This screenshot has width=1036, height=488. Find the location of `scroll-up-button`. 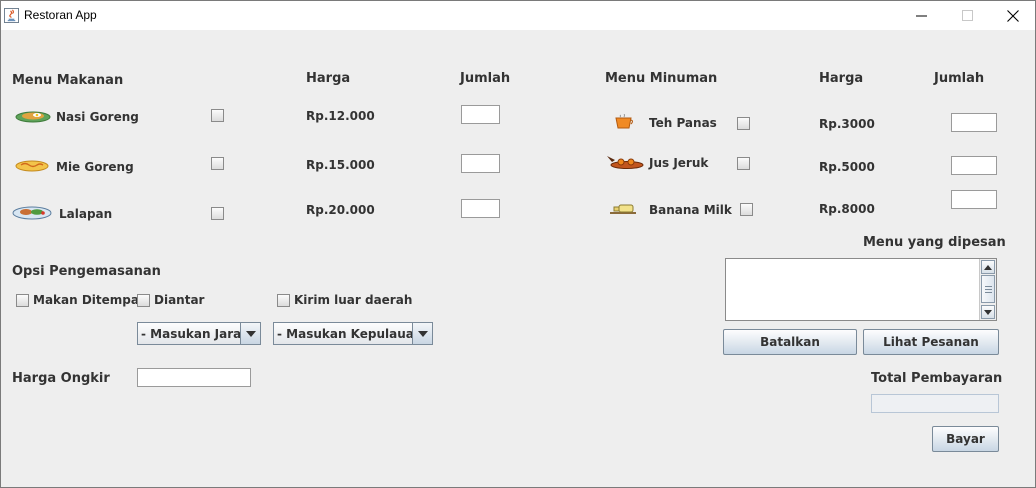

scroll-up-button is located at coordinates (988, 267).